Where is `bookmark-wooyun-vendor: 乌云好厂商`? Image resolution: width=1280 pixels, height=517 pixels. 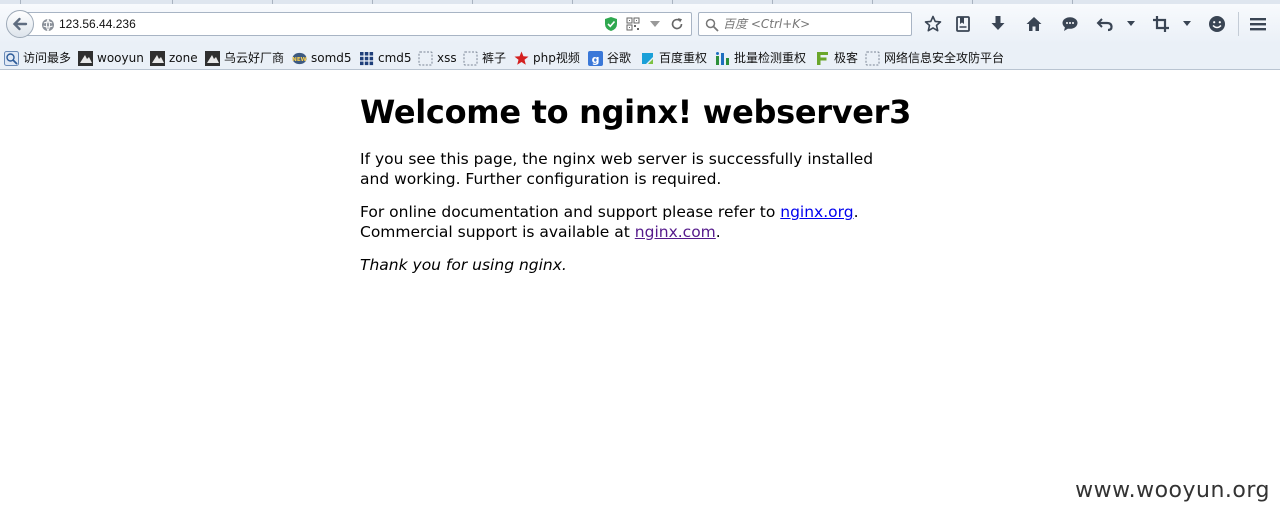 bookmark-wooyun-vendor: 乌云好厂商 is located at coordinates (244, 58).